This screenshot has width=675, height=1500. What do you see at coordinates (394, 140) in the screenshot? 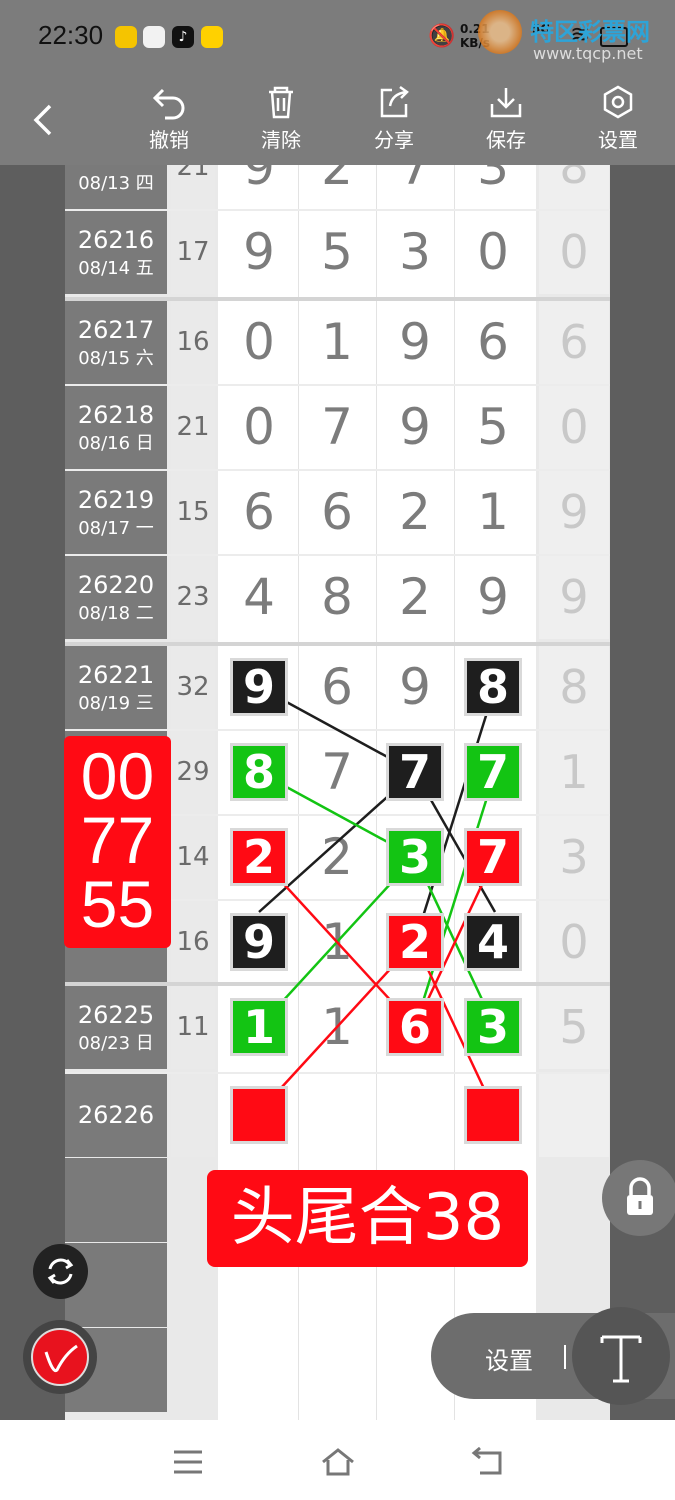
I see `share-label: 分享` at bounding box center [394, 140].